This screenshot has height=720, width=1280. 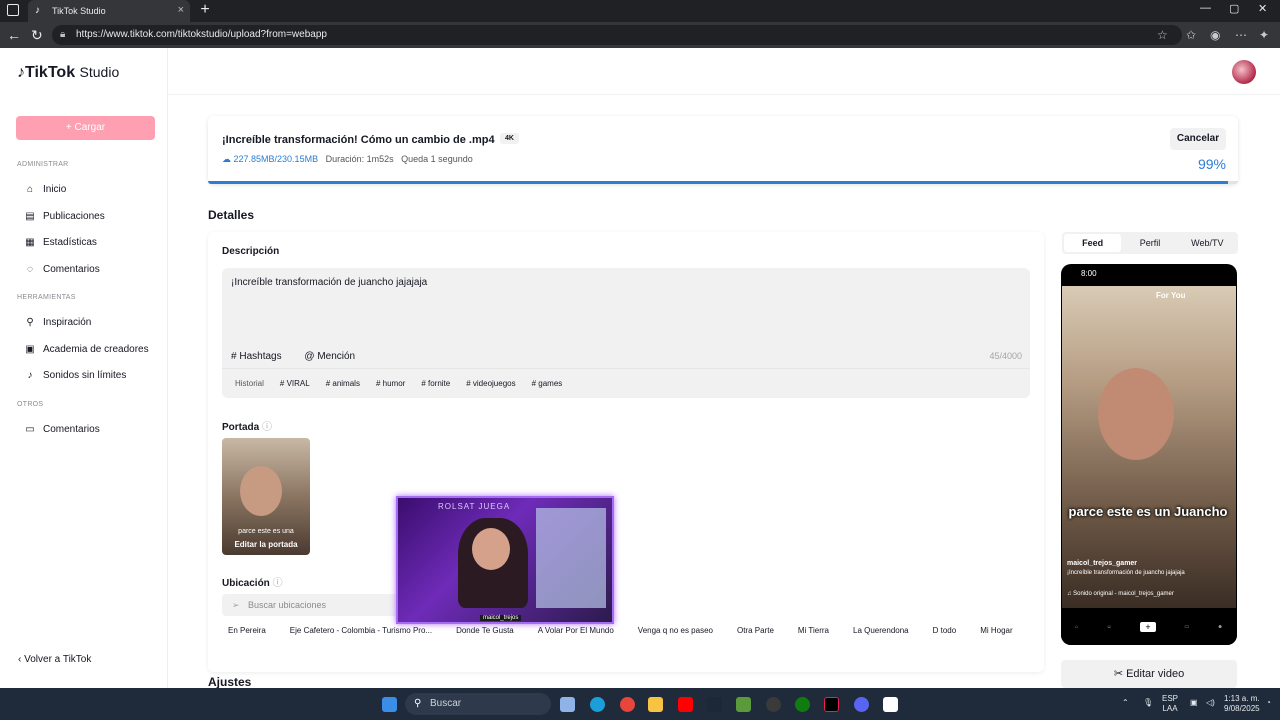 What do you see at coordinates (802, 704) in the screenshot?
I see `xbox-icon` at bounding box center [802, 704].